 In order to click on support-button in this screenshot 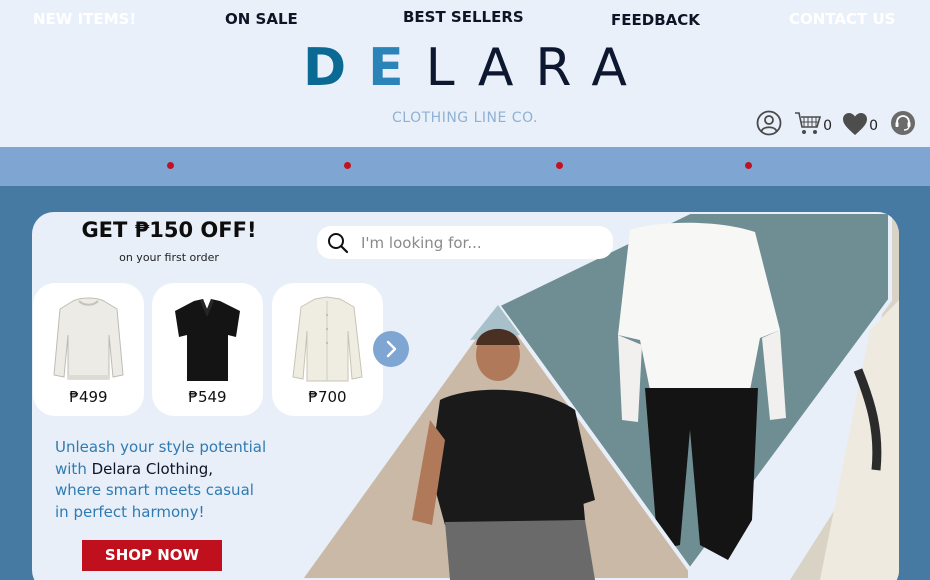, I will do `click(903, 121)`.